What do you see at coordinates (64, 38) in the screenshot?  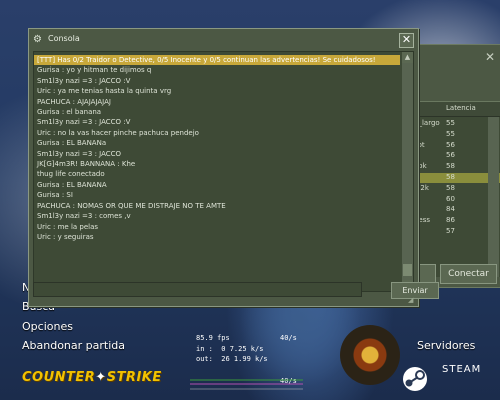 I see `console-title: Consola` at bounding box center [64, 38].